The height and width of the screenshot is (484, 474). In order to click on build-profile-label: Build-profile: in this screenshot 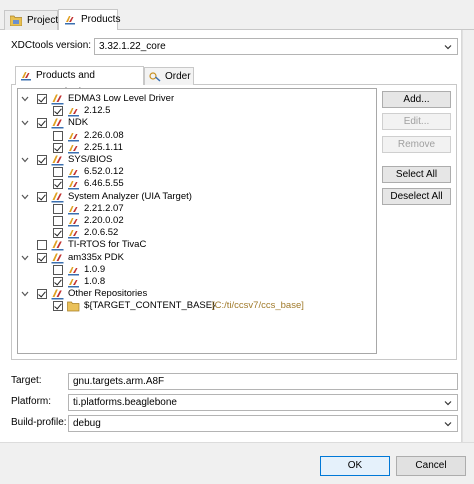, I will do `click(39, 422)`.